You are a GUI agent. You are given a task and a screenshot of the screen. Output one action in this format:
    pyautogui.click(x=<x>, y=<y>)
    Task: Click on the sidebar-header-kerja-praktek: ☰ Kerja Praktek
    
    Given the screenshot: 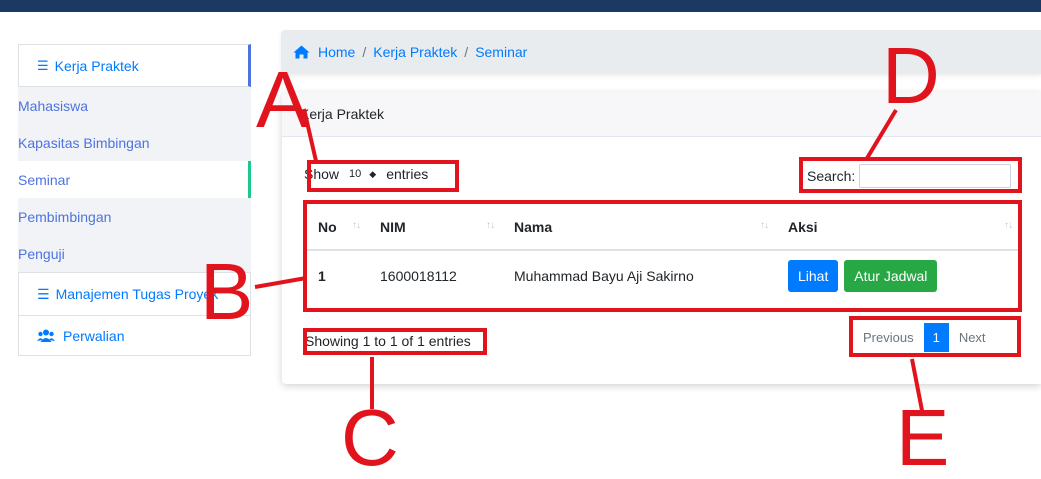 What is the action you would take?
    pyautogui.click(x=134, y=65)
    